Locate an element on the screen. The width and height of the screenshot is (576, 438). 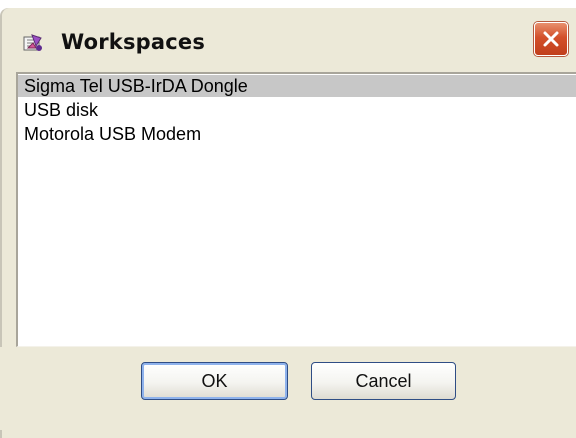
close-button is located at coordinates (551, 39).